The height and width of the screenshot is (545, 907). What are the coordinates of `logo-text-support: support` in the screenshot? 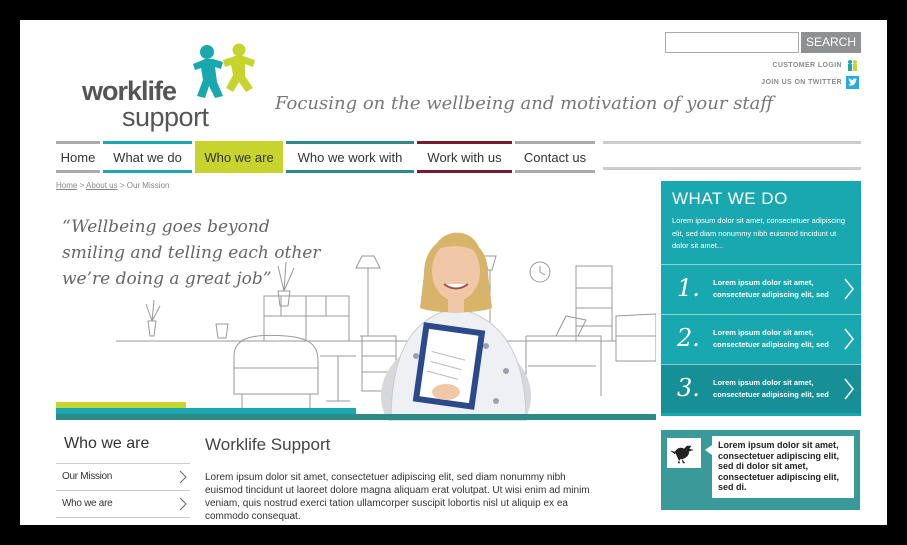 It's located at (165, 117).